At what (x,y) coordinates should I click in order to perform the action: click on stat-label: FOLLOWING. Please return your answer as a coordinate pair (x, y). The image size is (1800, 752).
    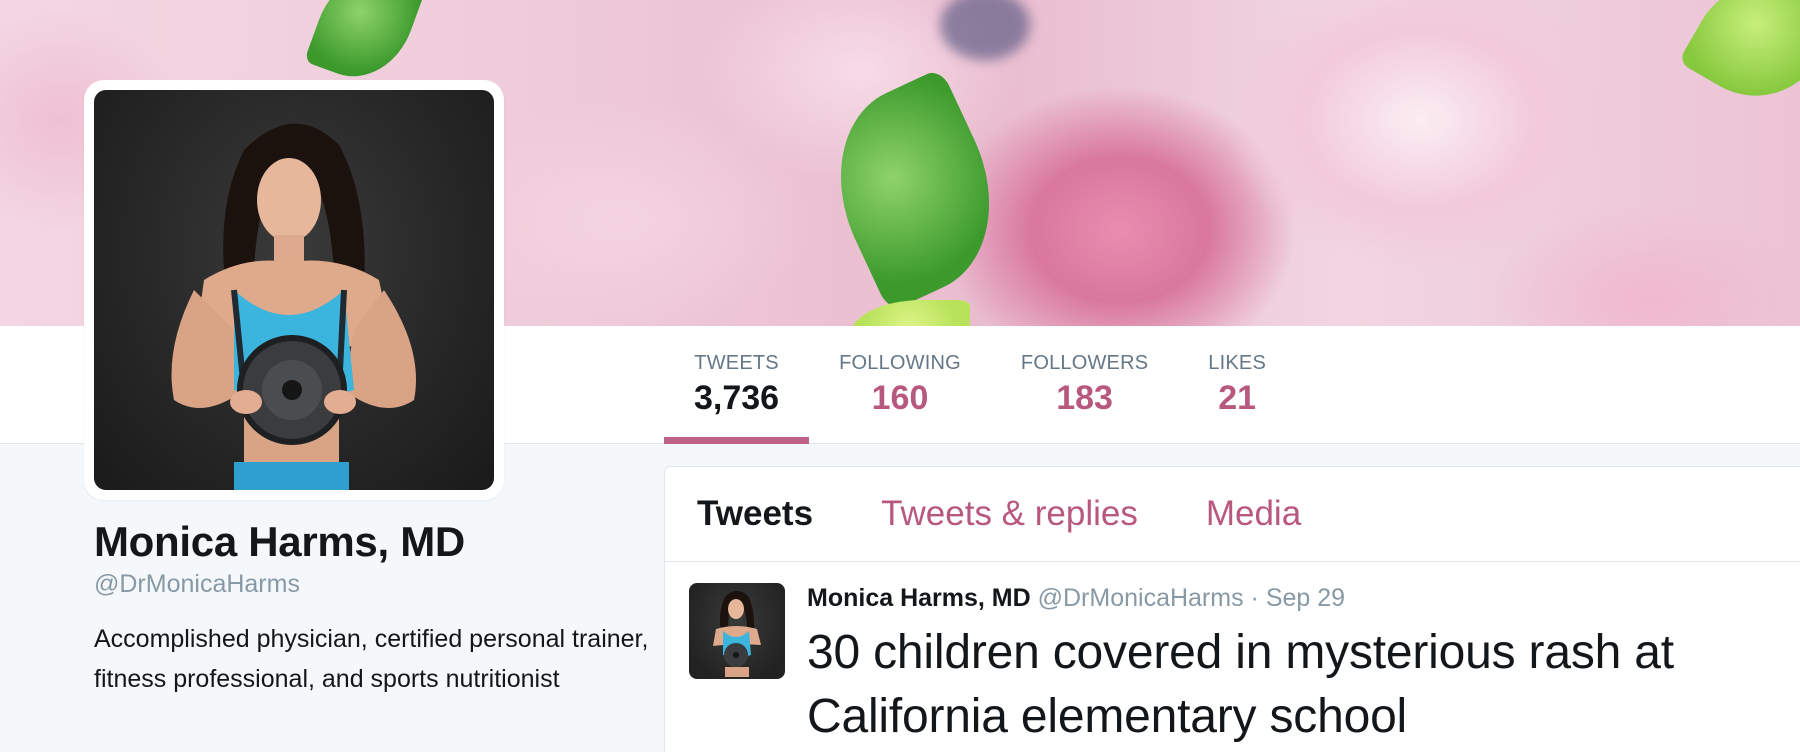
    Looking at the image, I should click on (900, 363).